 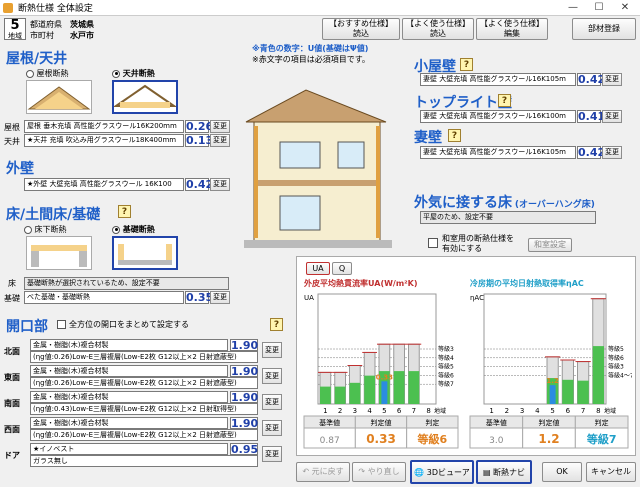 What do you see at coordinates (478, 243) in the screenshot?
I see `washitsu-label: 和室用の断熱仕様を 有効にする` at bounding box center [478, 243].